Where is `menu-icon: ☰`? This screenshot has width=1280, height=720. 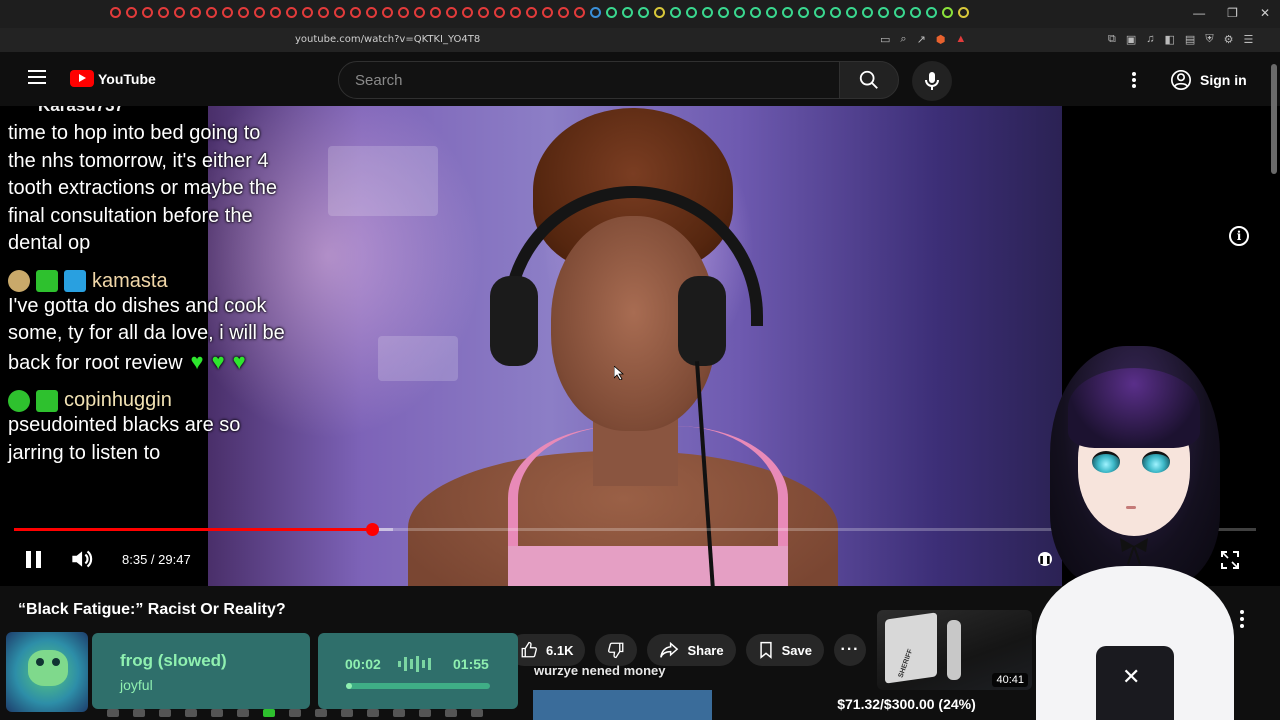 menu-icon: ☰ is located at coordinates (1248, 39).